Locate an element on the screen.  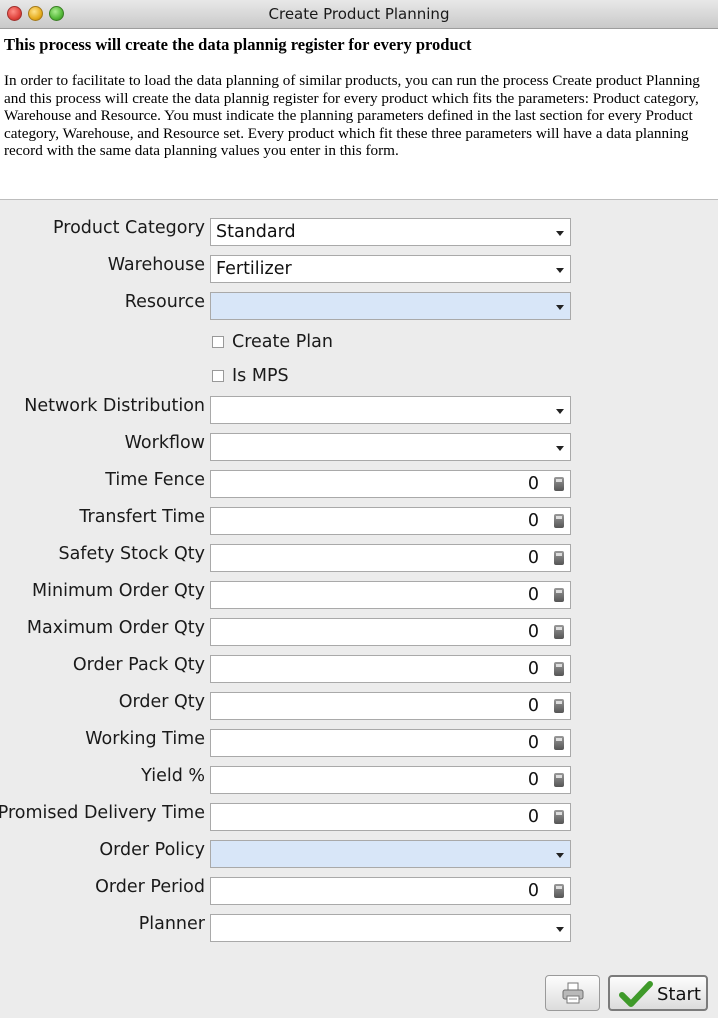
maximum-order-qty-label: Maximum Order Qty is located at coordinates (115, 628).